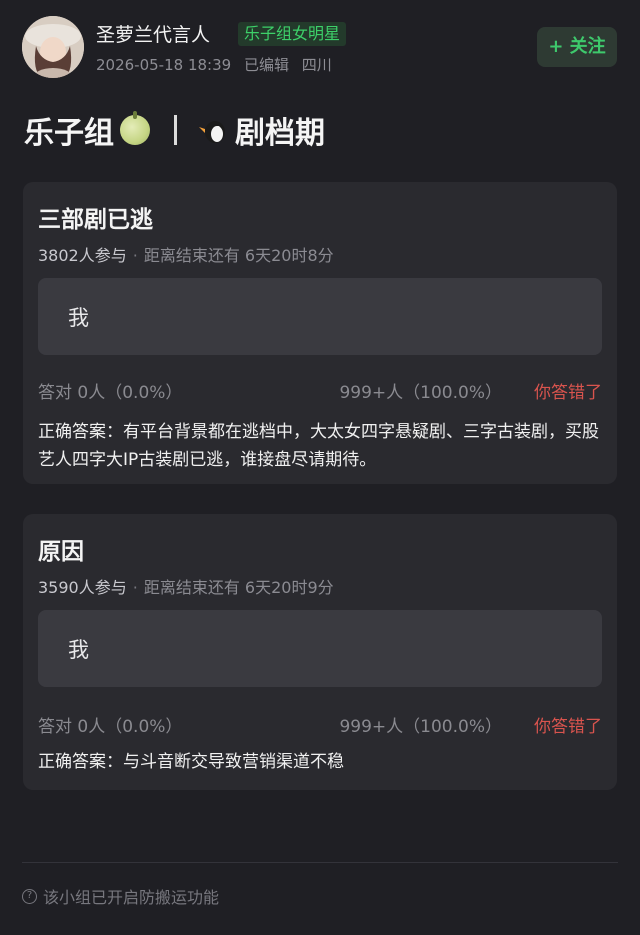 The width and height of the screenshot is (640, 935). What do you see at coordinates (131, 897) in the screenshot?
I see `footer-note-text: 该小组已开启防搬运功能` at bounding box center [131, 897].